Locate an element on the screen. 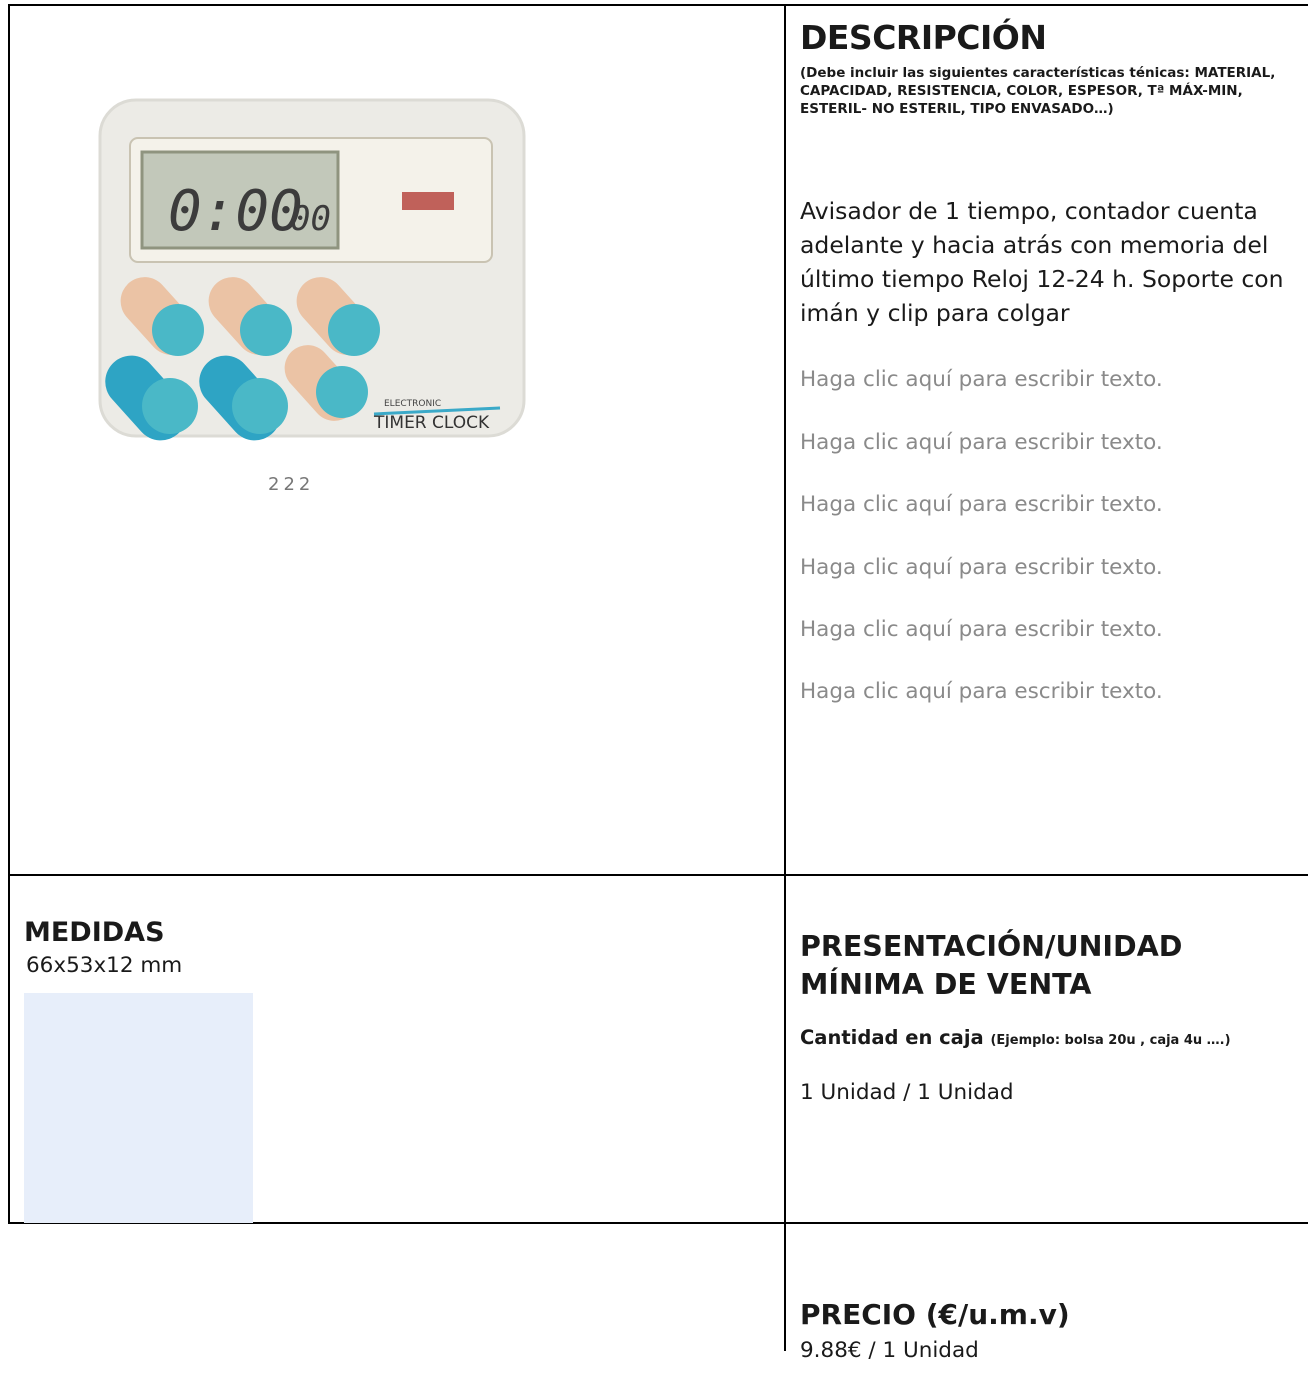 This screenshot has width=1308, height=1389. precio-title: PRECIO (€/u.m.v) is located at coordinates (935, 1314).